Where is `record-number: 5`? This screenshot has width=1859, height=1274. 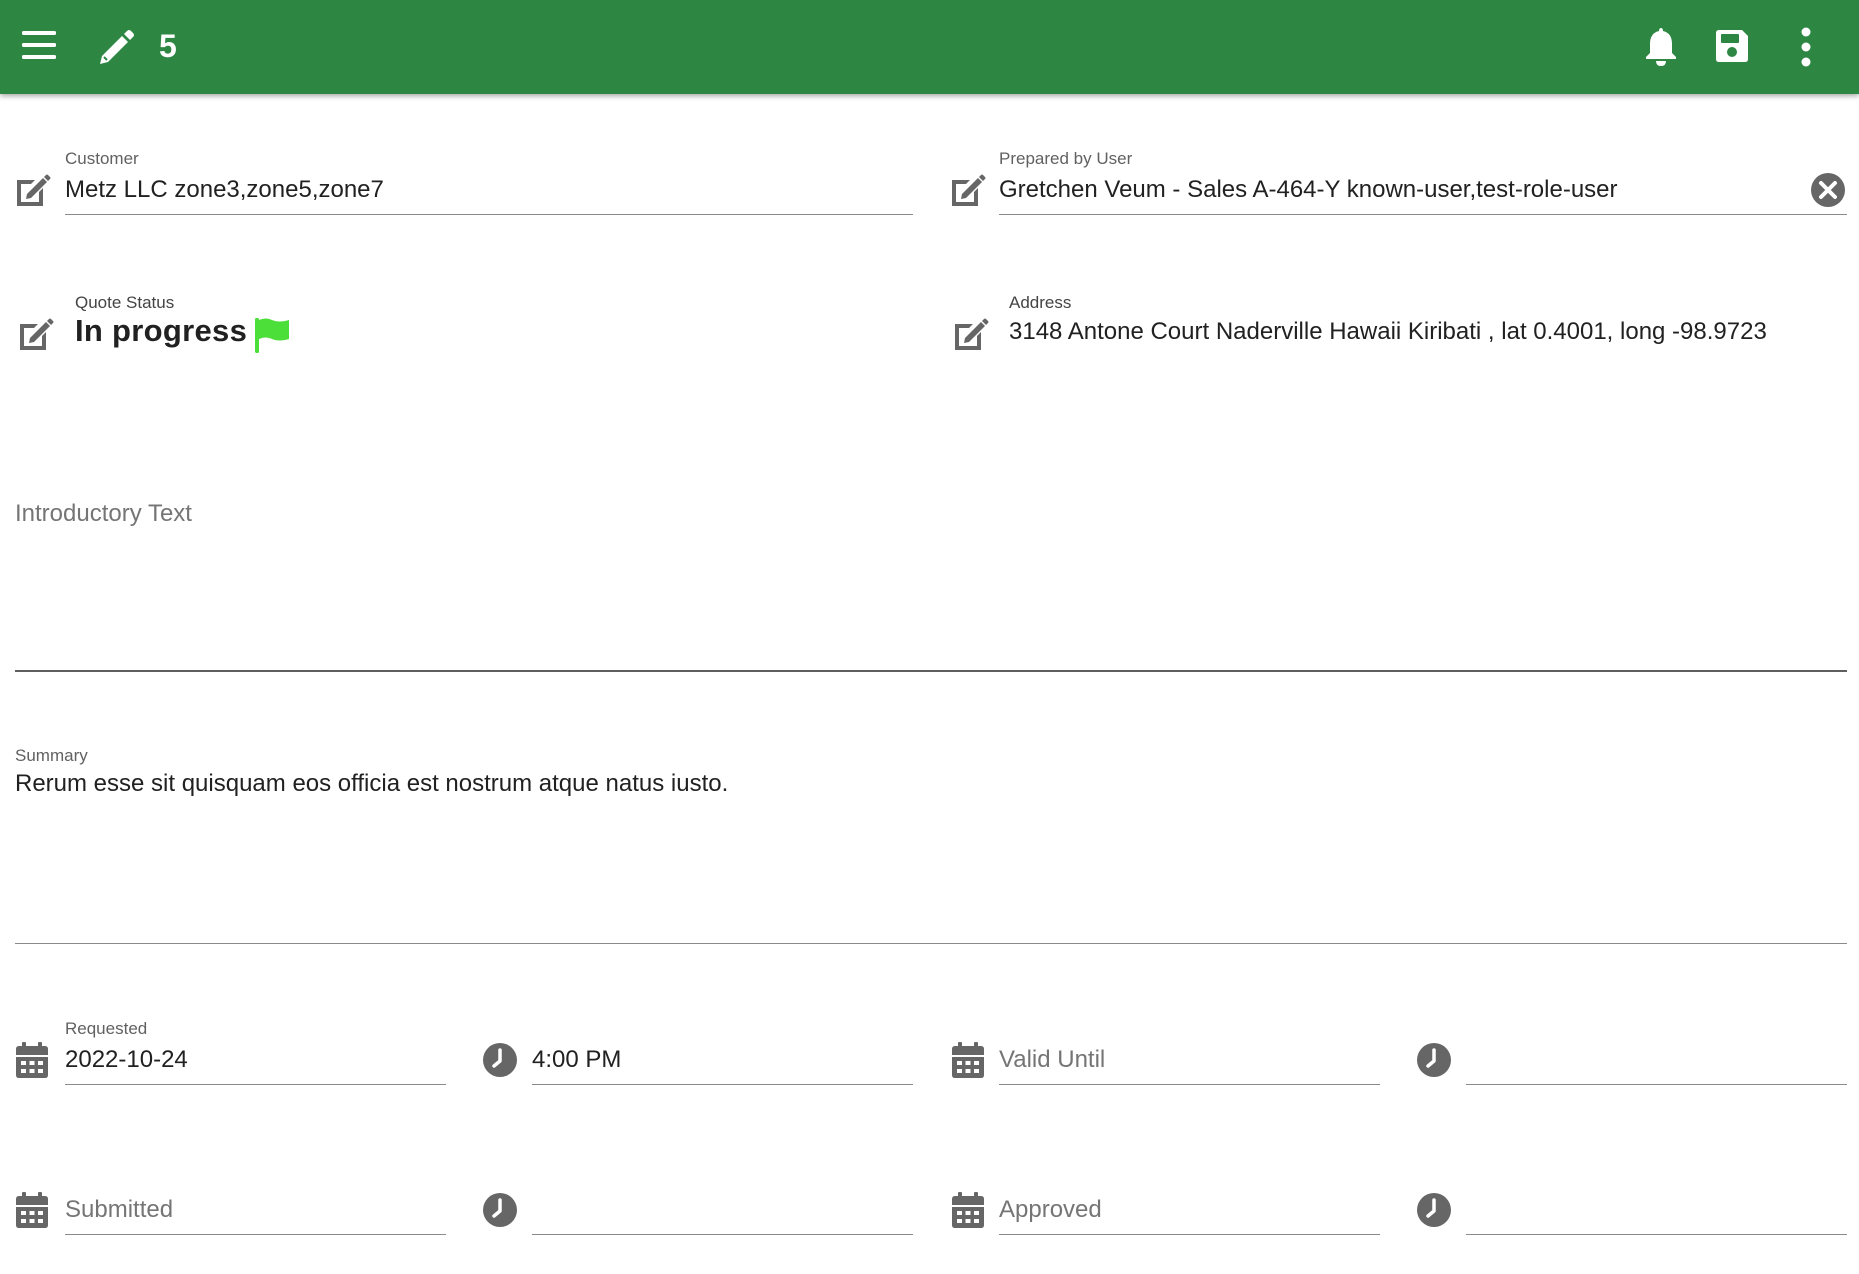 record-number: 5 is located at coordinates (168, 46).